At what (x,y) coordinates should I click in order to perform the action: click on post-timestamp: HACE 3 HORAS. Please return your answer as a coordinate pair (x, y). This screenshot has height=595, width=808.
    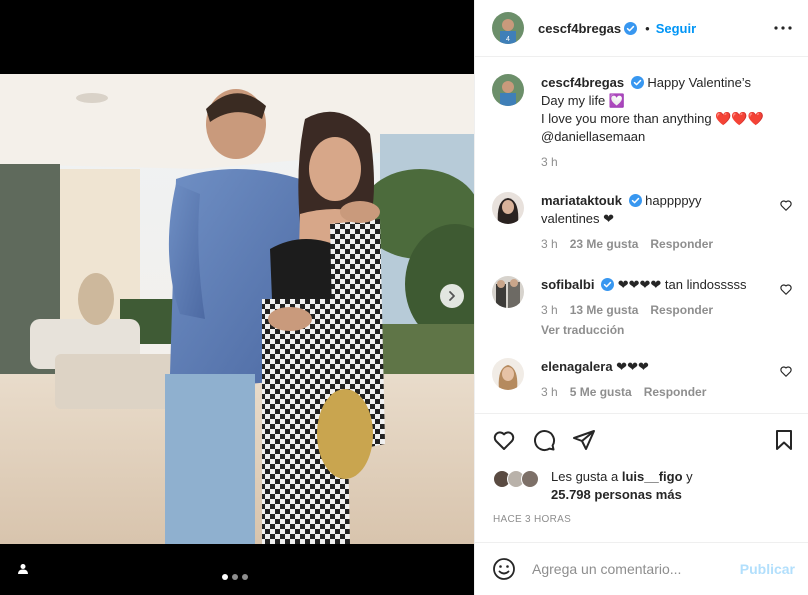
    Looking at the image, I should click on (532, 519).